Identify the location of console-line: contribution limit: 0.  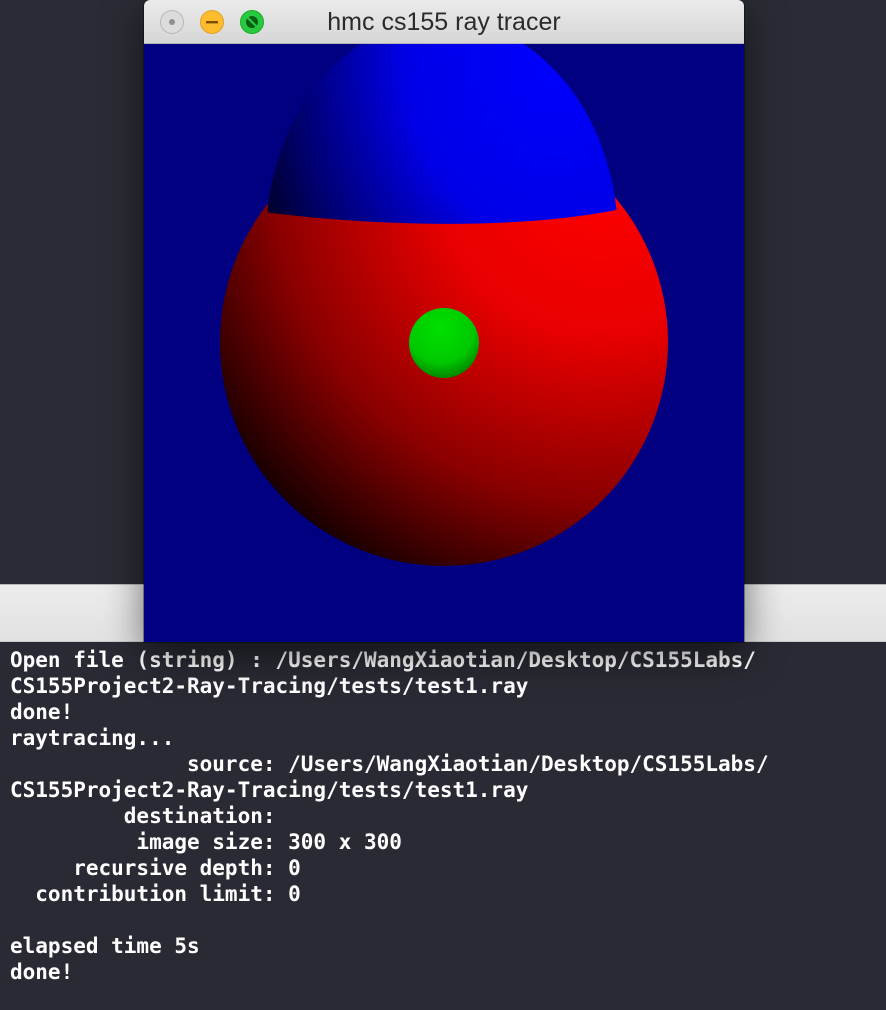
(155, 894).